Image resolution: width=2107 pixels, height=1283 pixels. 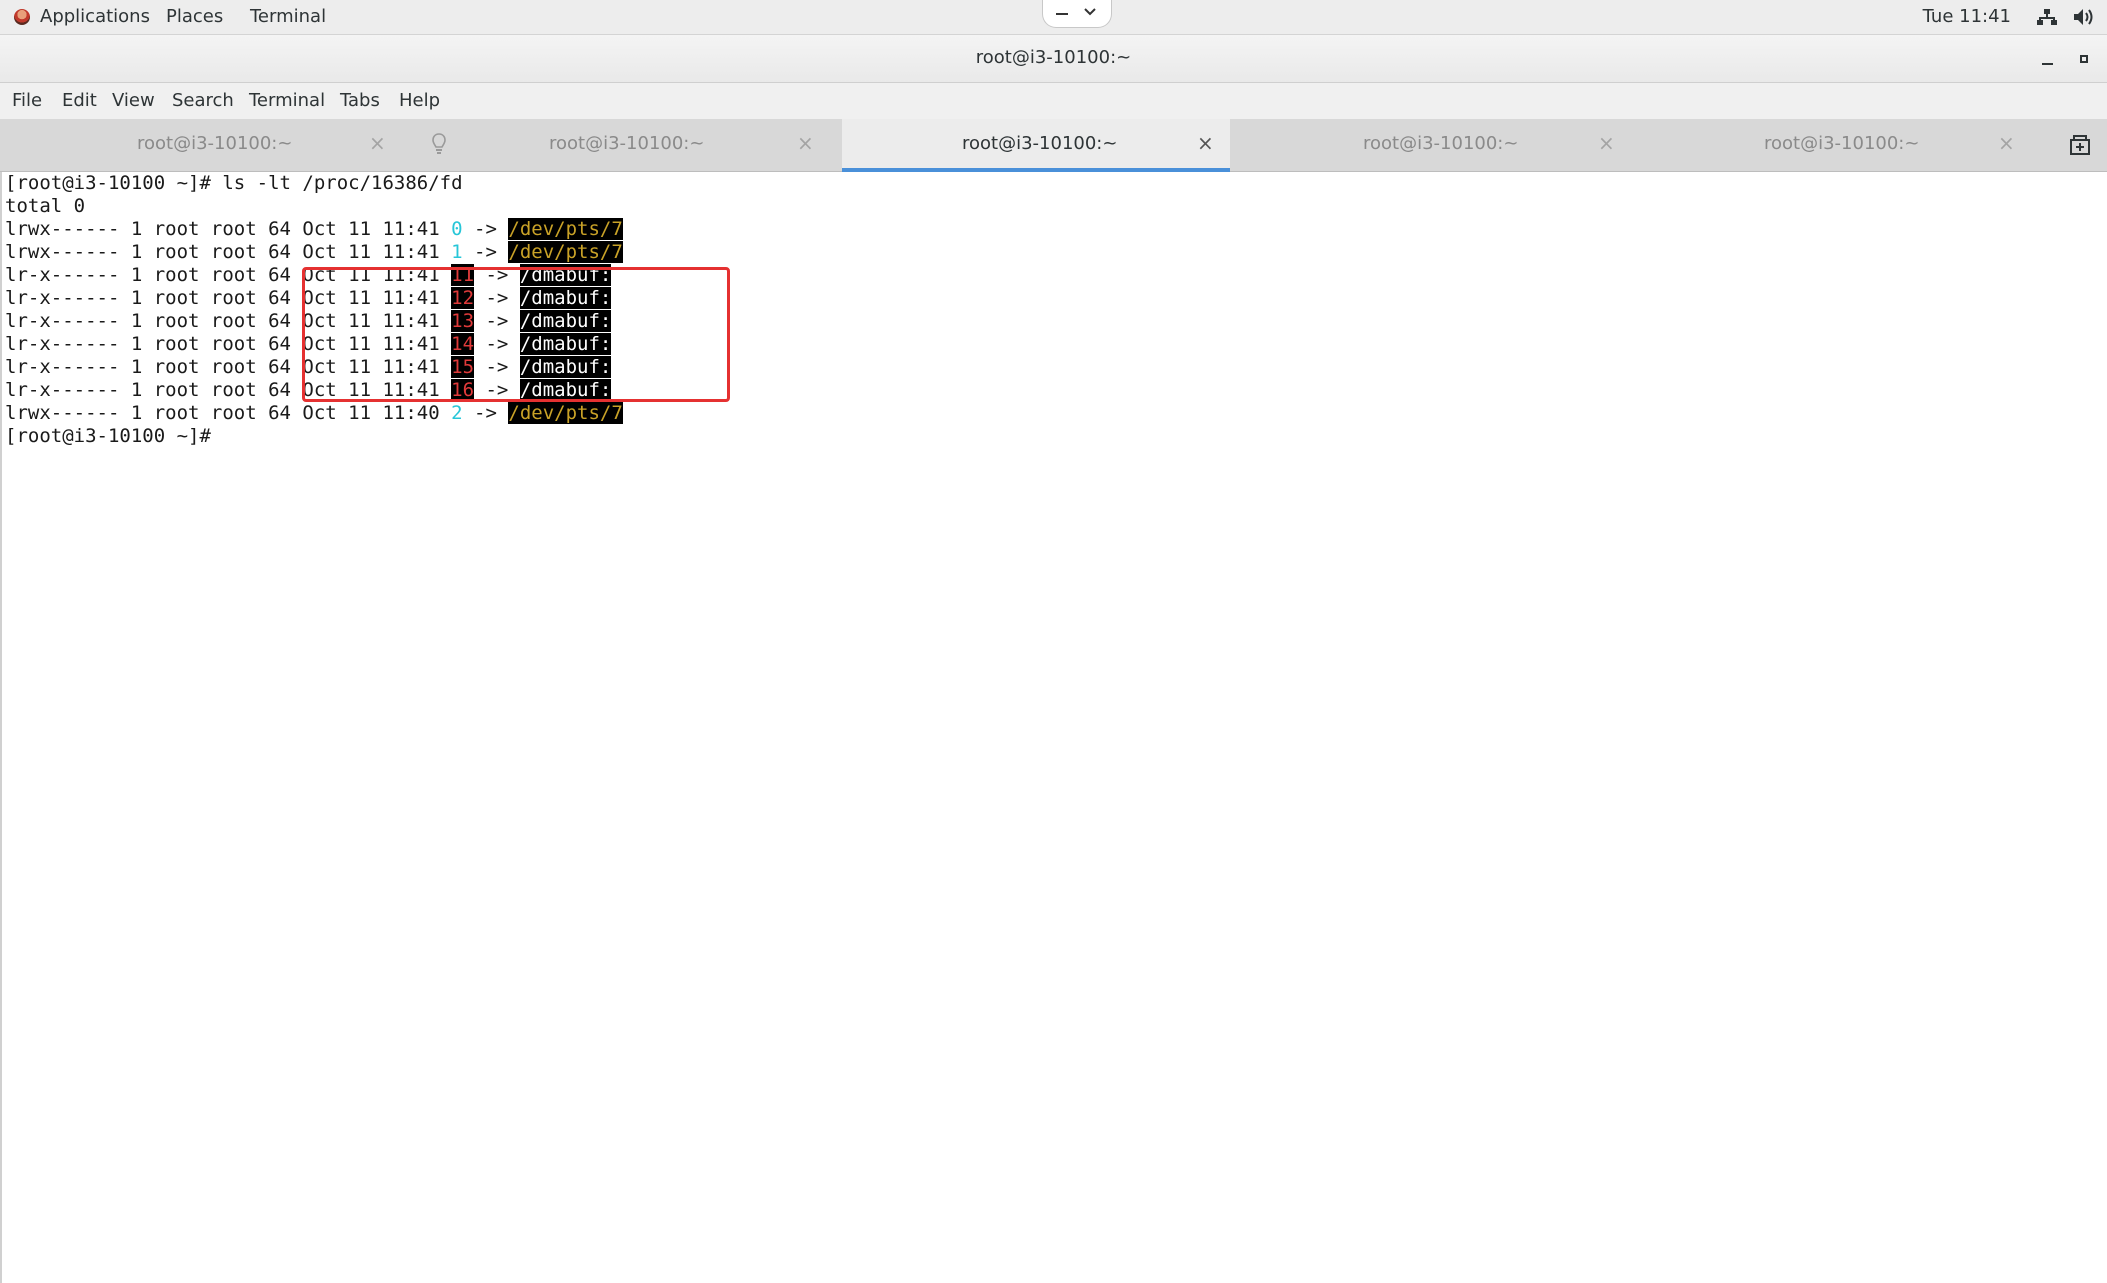 What do you see at coordinates (463, 298) in the screenshot?
I see `entry-fd: 12` at bounding box center [463, 298].